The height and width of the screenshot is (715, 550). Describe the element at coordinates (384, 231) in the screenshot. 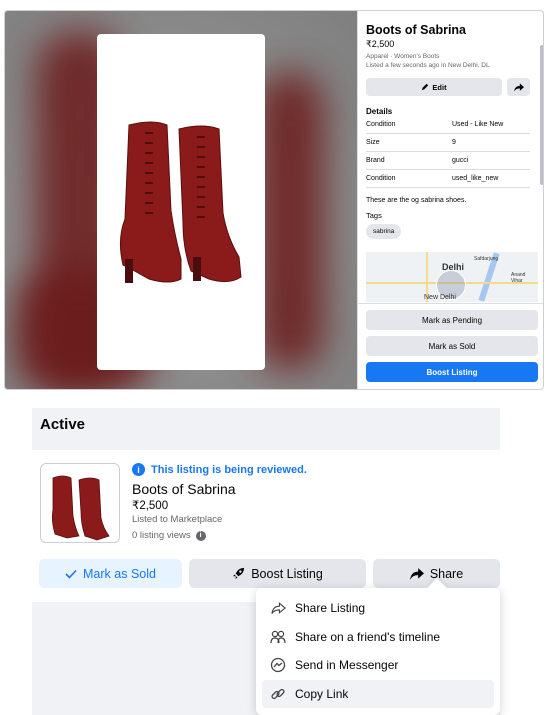

I see `tag-chip: sabrina` at that location.